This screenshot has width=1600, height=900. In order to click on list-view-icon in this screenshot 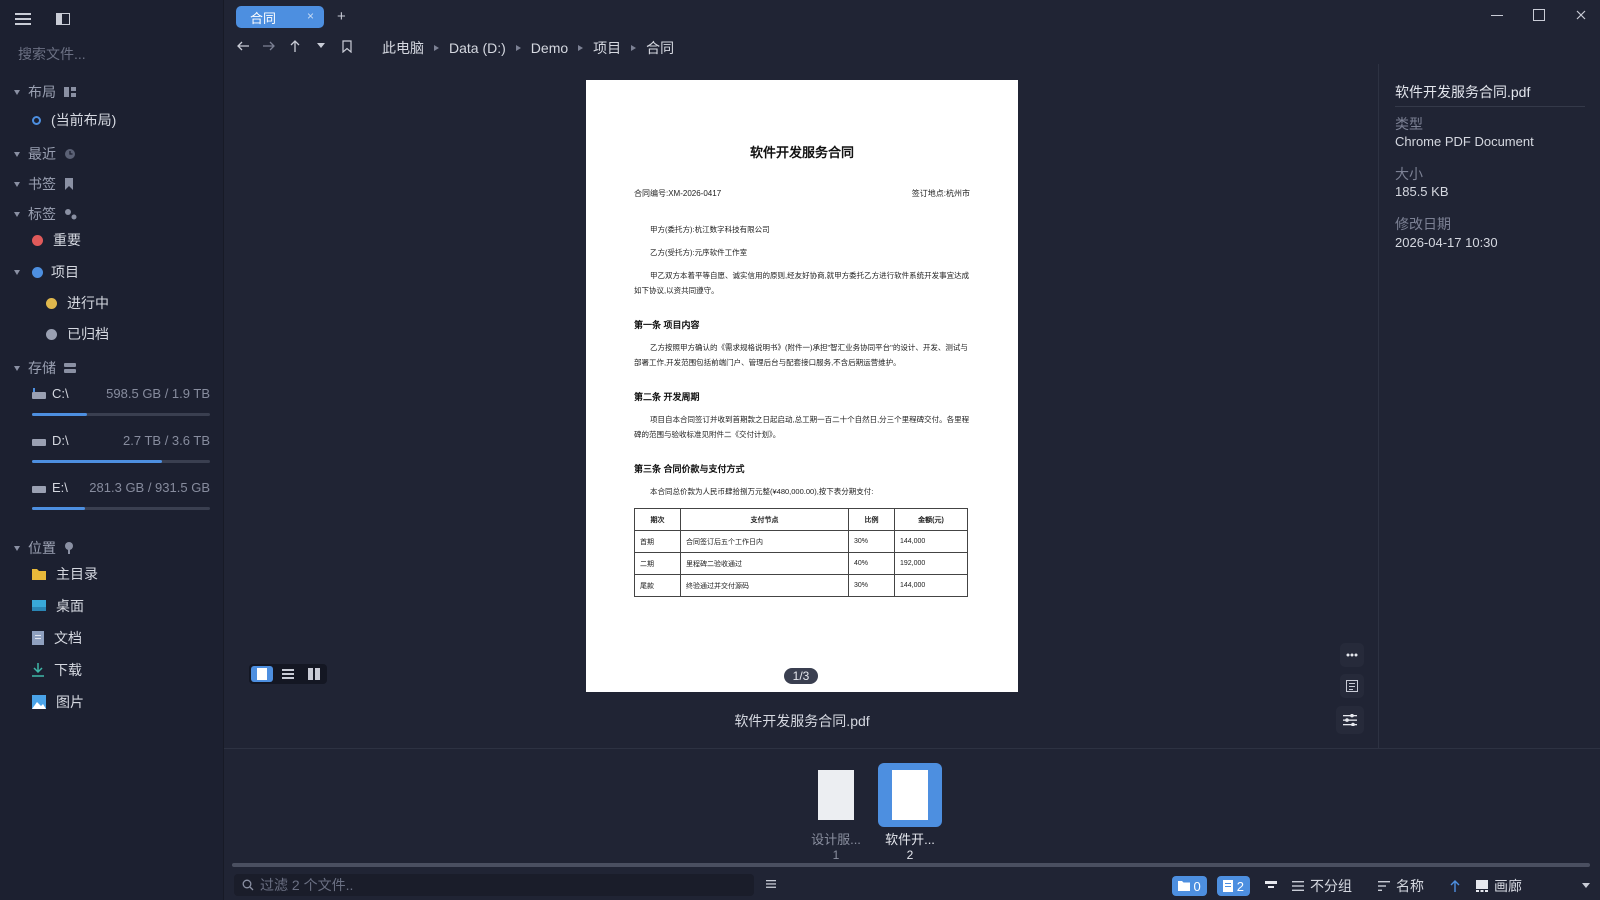, I will do `click(288, 674)`.